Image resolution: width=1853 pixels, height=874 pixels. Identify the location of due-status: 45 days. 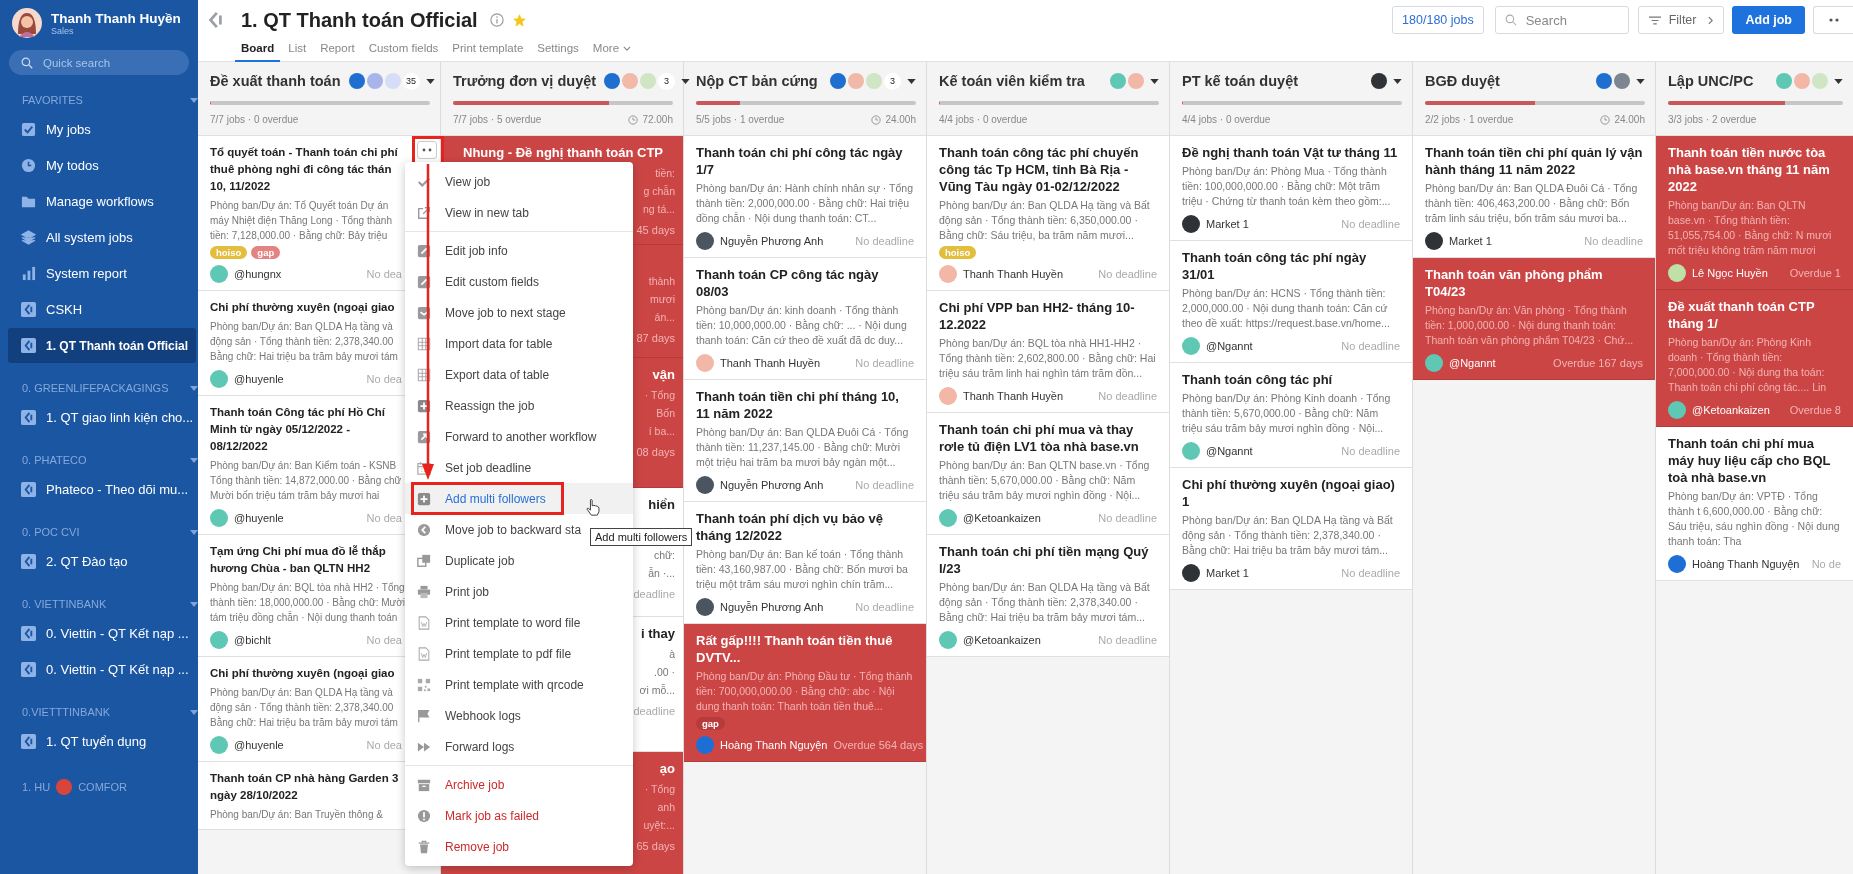
(655, 230).